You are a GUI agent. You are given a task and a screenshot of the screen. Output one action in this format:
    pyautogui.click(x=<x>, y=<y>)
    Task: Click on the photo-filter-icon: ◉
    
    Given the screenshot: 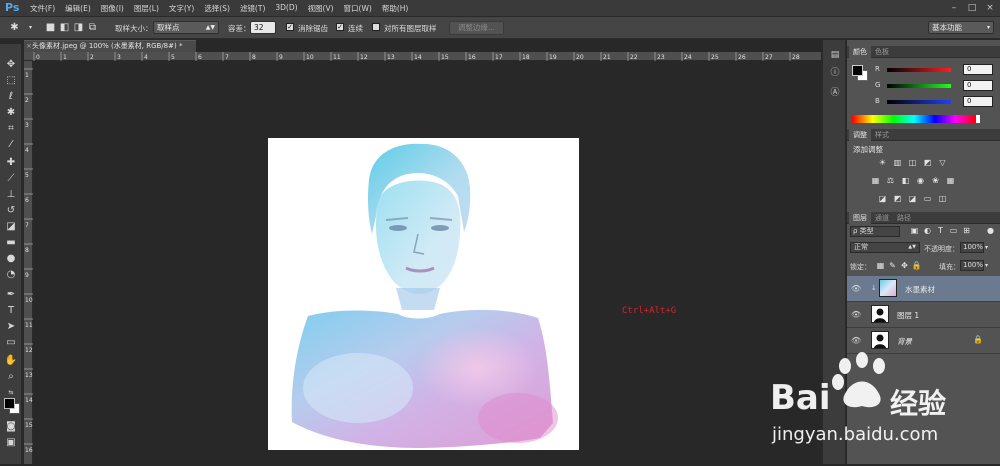 What is the action you would take?
    pyautogui.click(x=920, y=181)
    